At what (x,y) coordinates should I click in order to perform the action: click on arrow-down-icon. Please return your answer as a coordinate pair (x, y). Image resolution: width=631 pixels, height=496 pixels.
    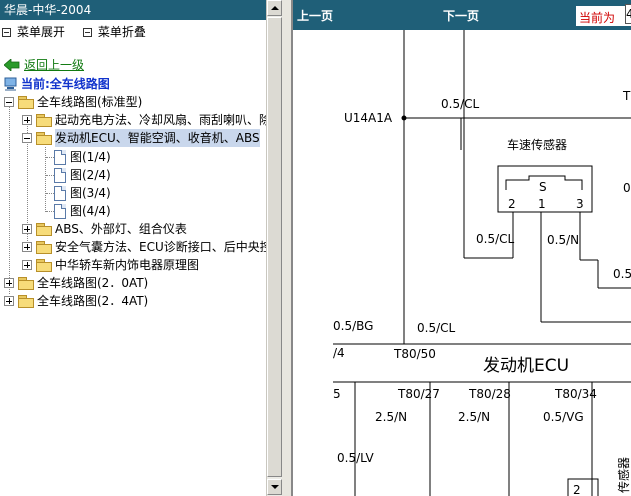
    Looking at the image, I should click on (275, 487).